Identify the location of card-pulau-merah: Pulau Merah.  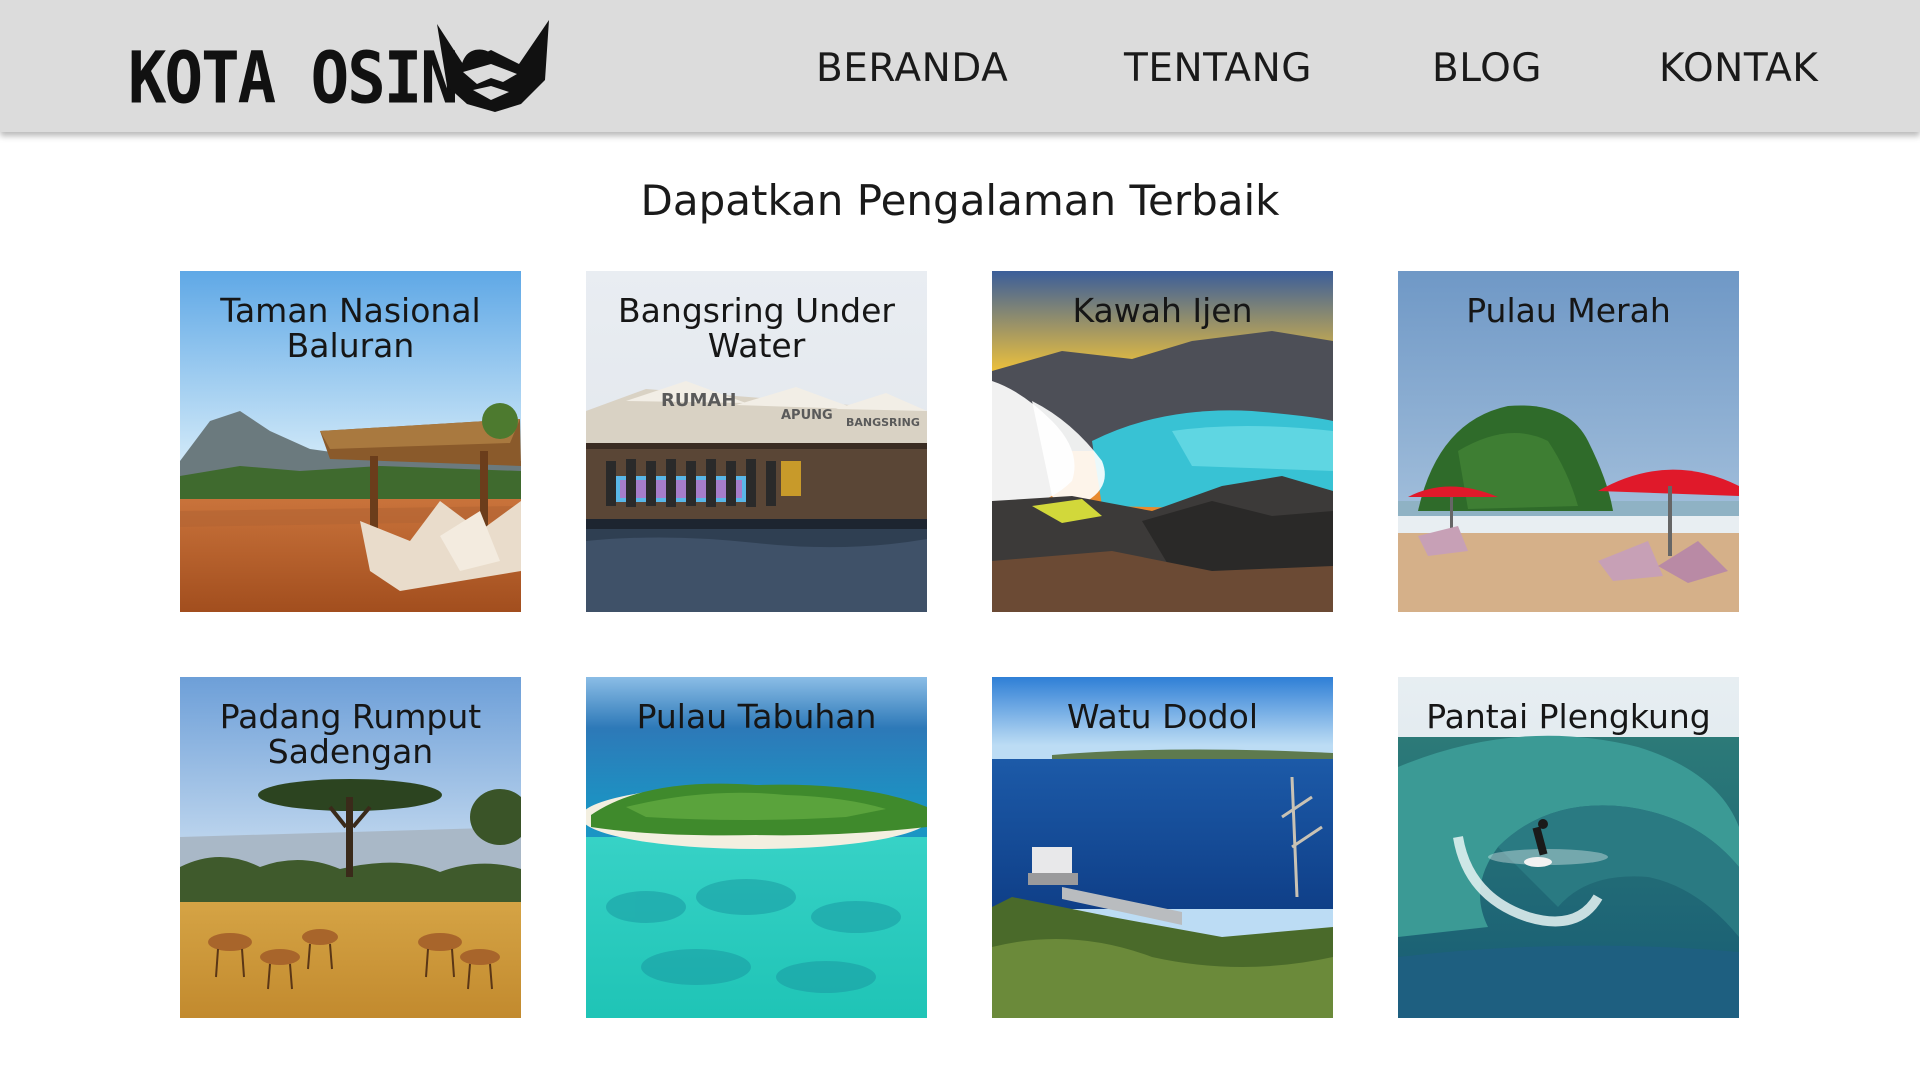
(1568, 441).